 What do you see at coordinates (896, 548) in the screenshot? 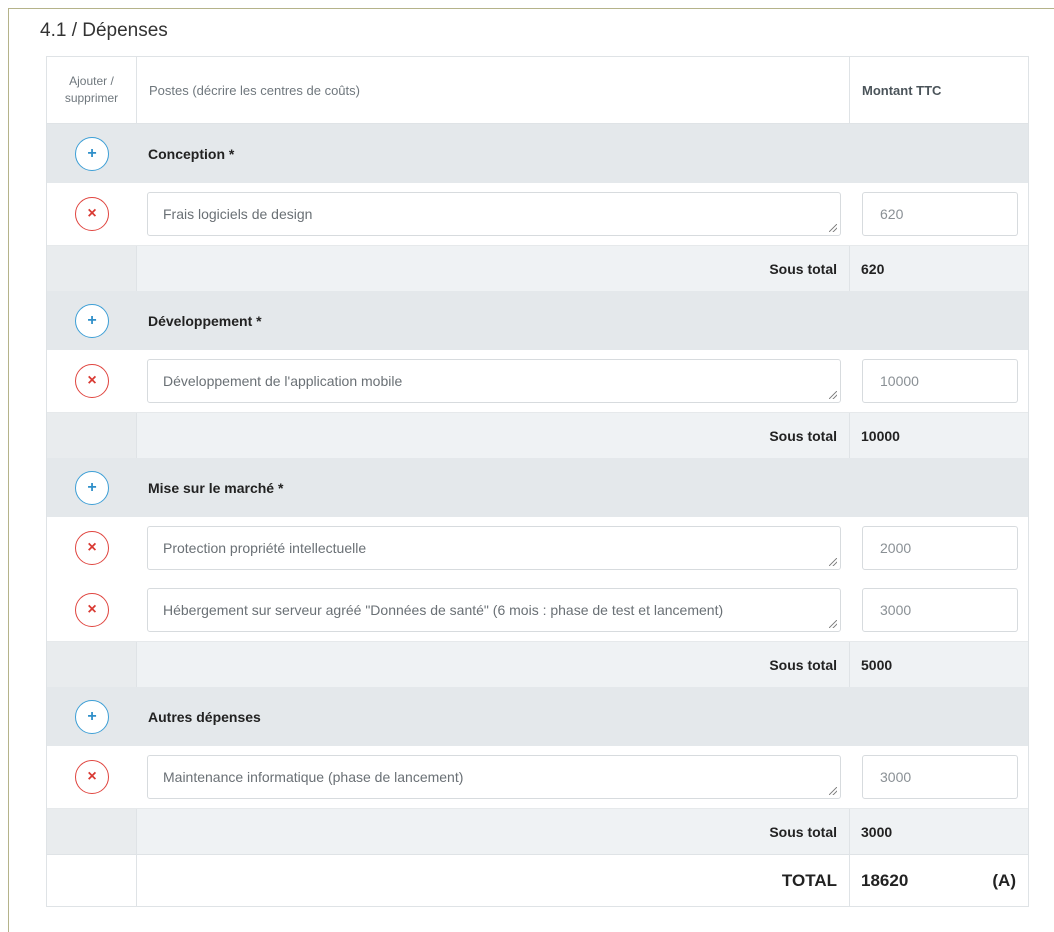
I see `amount-text: 2000` at bounding box center [896, 548].